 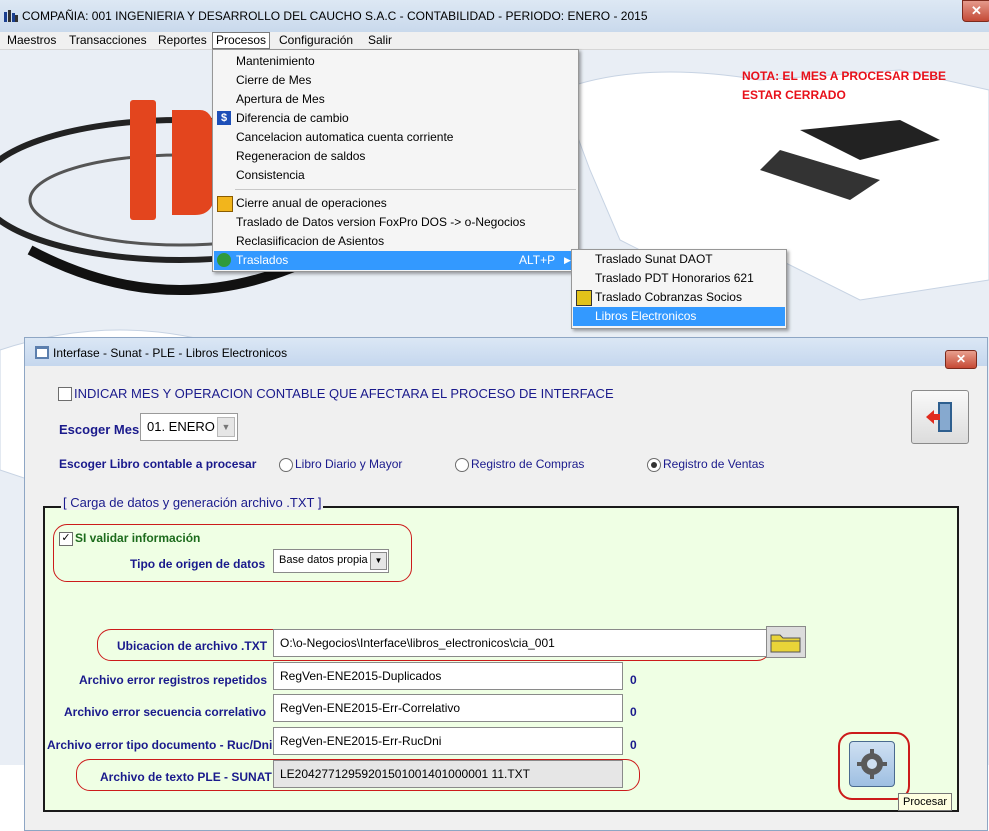 What do you see at coordinates (323, 560) in the screenshot?
I see `origen-value: Base datos propia` at bounding box center [323, 560].